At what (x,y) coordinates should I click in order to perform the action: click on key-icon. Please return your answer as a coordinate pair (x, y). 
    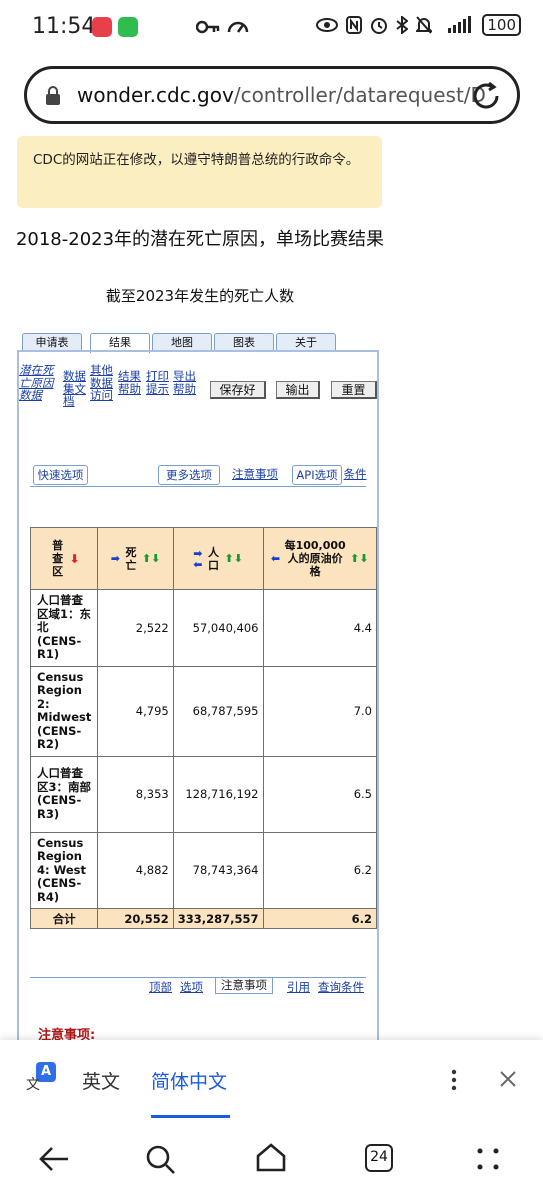
    Looking at the image, I should click on (208, 27).